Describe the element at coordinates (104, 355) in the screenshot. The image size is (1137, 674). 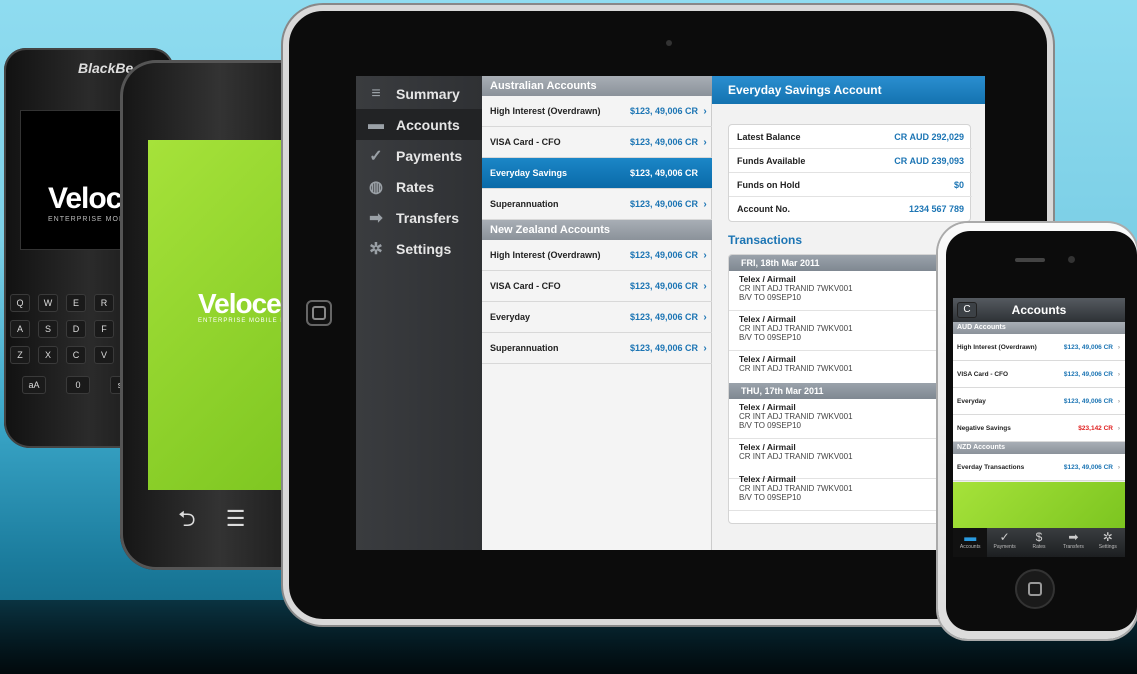
I see `keyboard-key: V` at that location.